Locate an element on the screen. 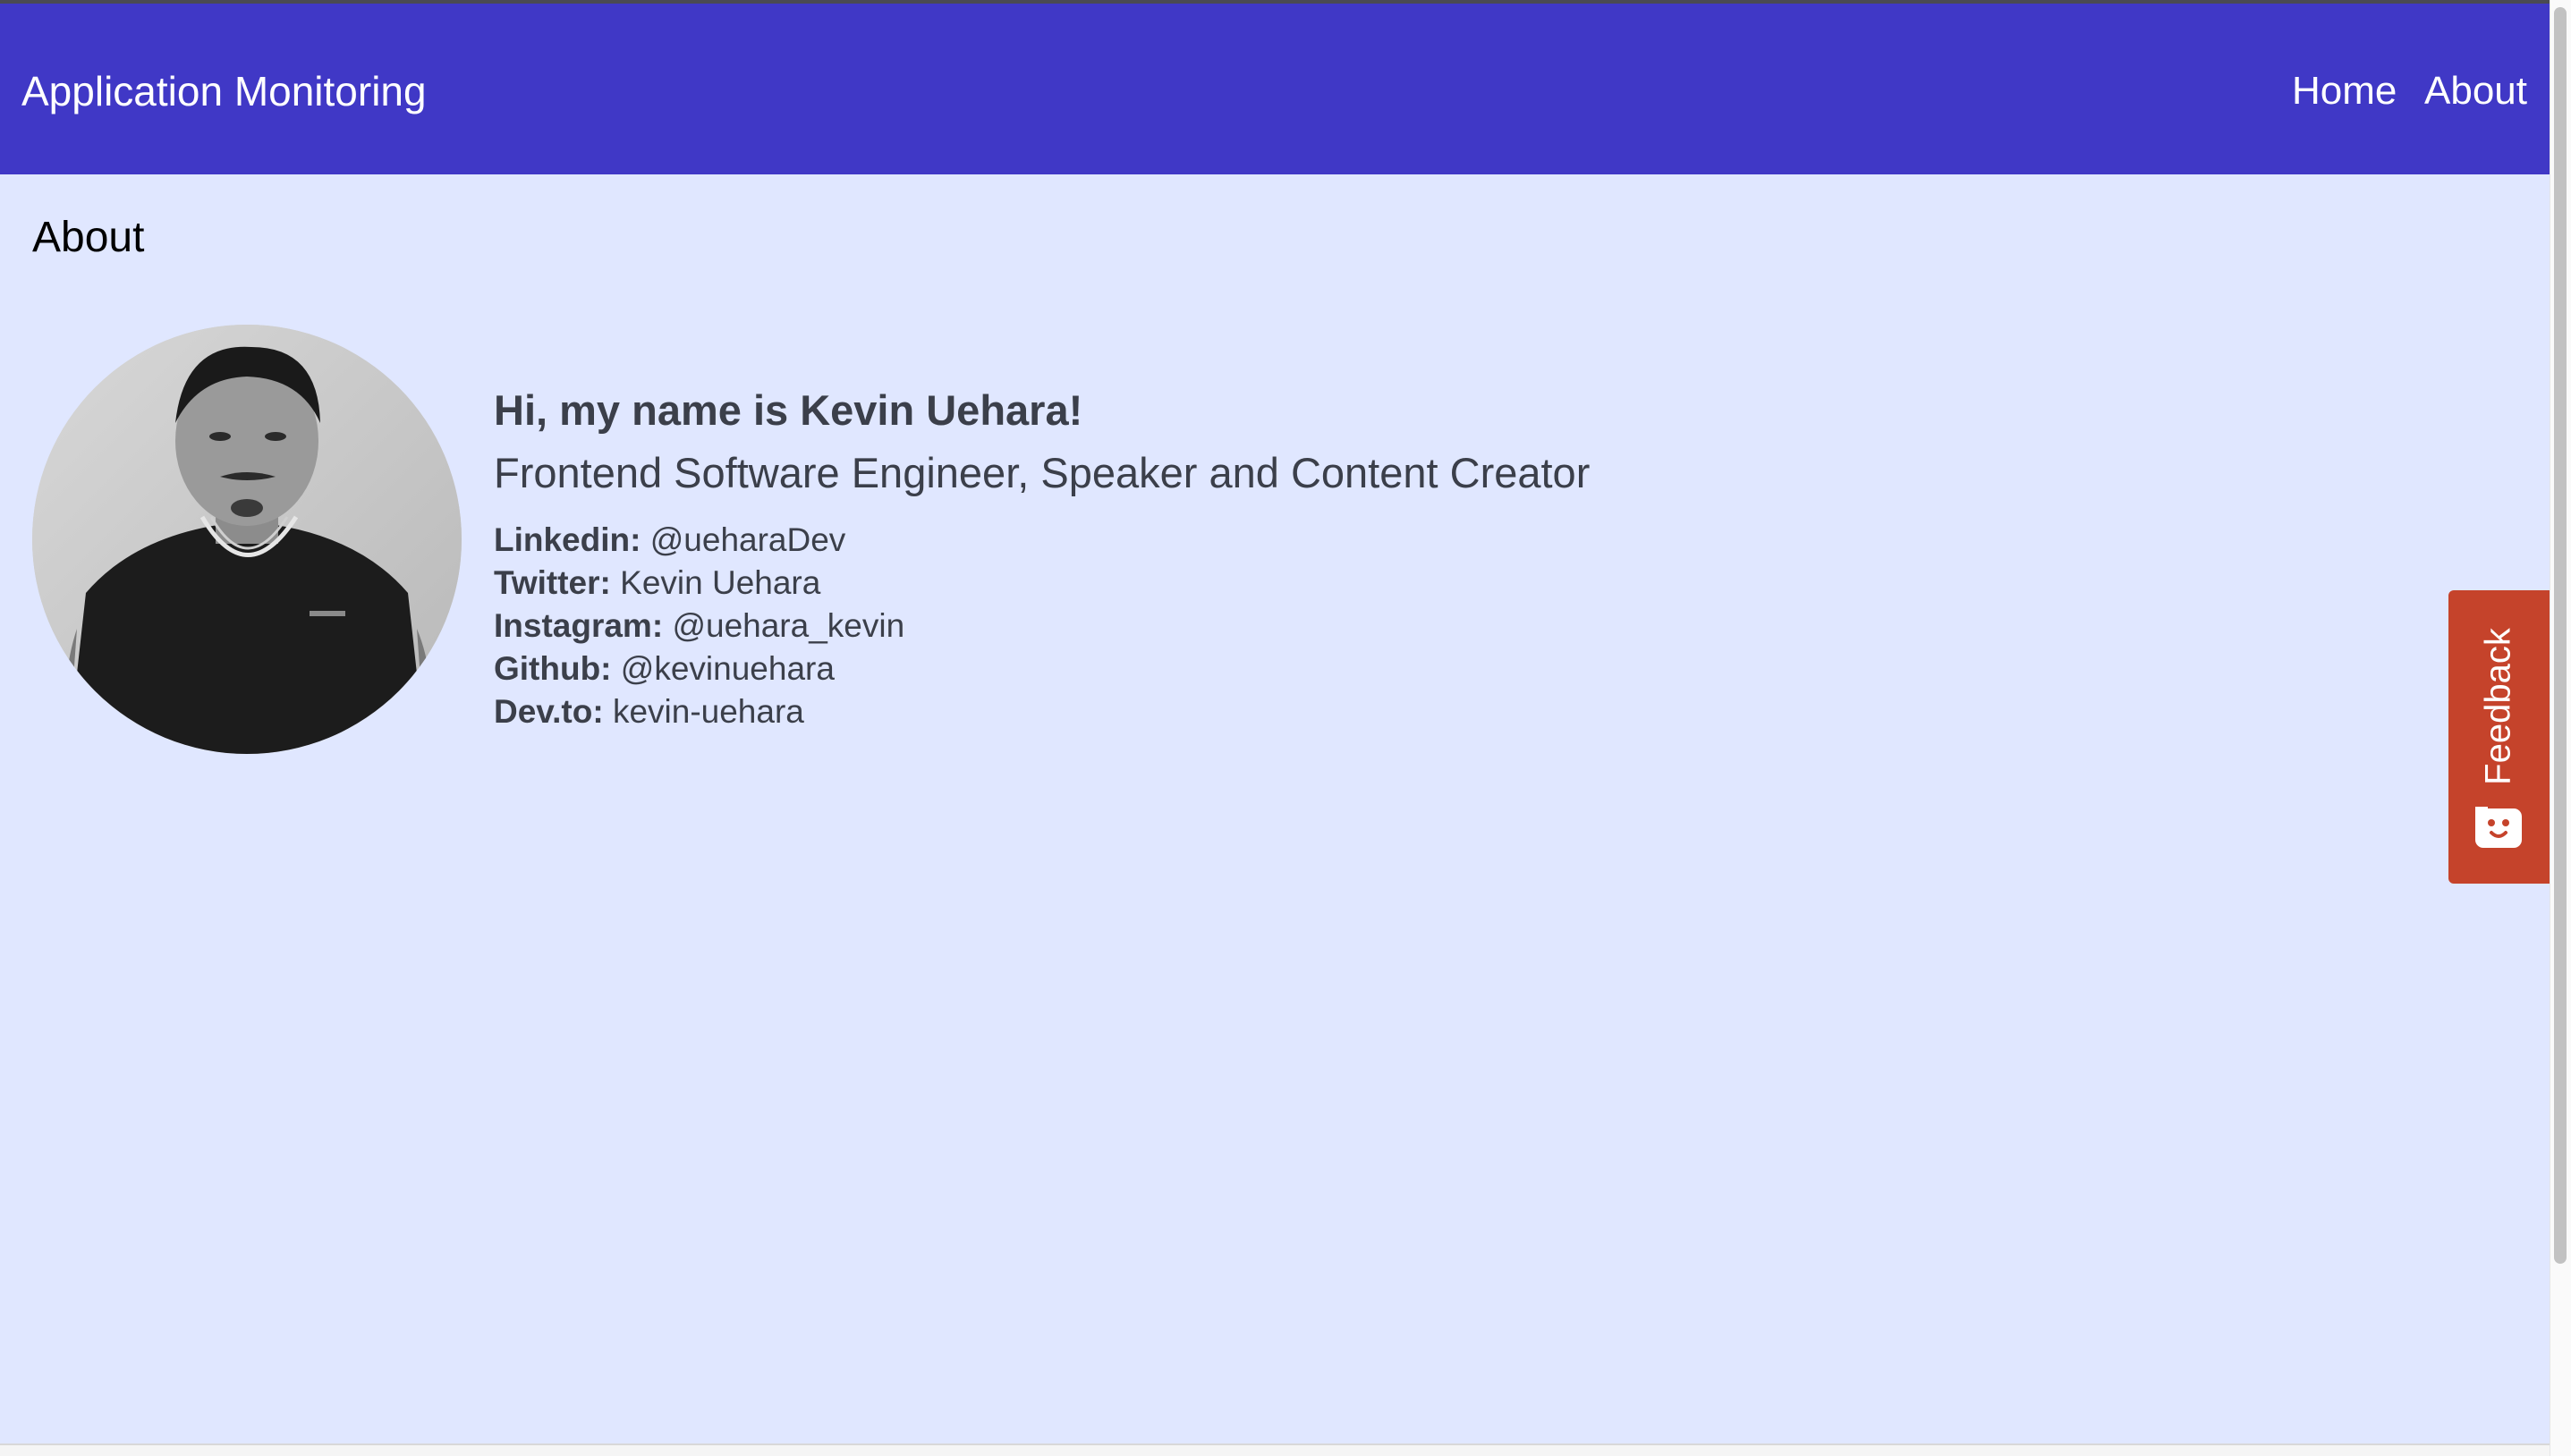 The height and width of the screenshot is (1456, 2571). page-title: About is located at coordinates (88, 238).